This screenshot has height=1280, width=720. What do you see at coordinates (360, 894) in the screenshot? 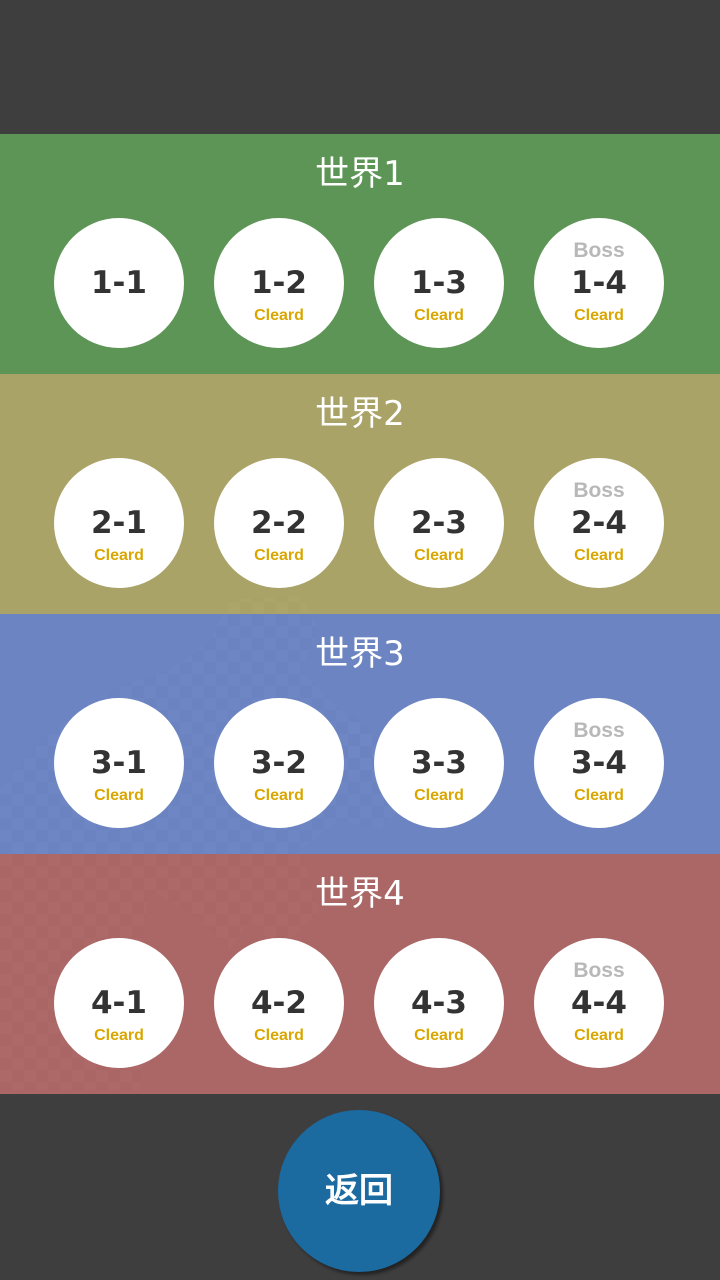
I see `world-title: 世界4` at bounding box center [360, 894].